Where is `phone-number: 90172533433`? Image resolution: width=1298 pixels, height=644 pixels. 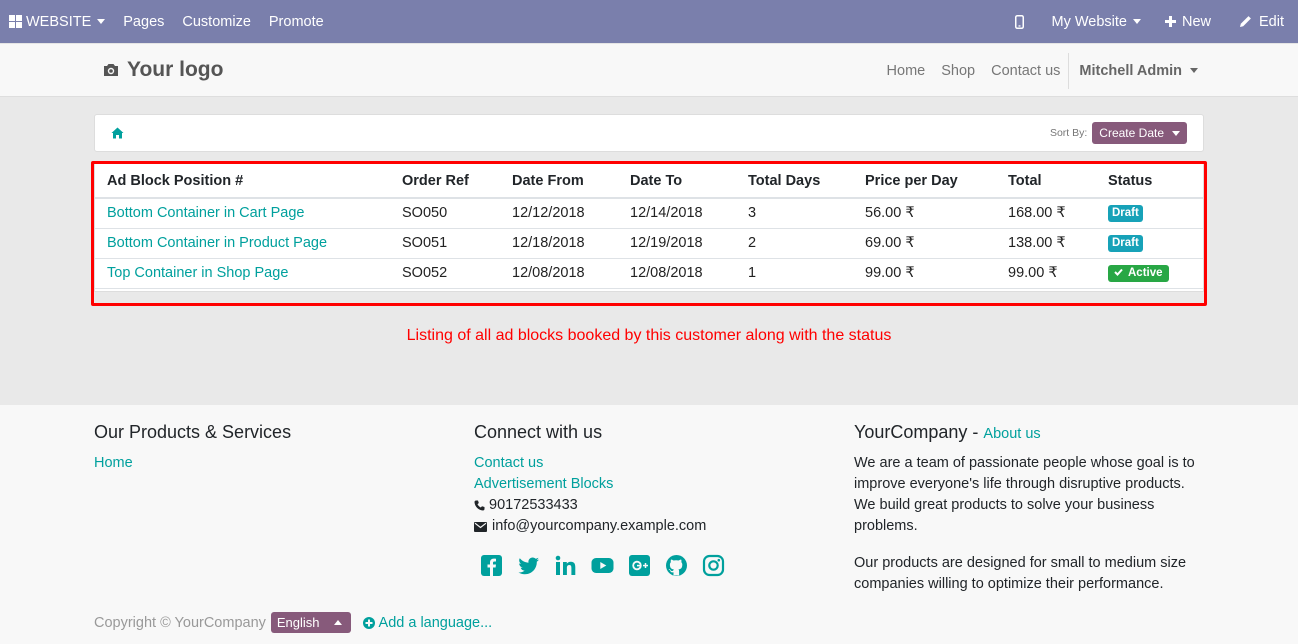
phone-number: 90172533433 is located at coordinates (533, 505).